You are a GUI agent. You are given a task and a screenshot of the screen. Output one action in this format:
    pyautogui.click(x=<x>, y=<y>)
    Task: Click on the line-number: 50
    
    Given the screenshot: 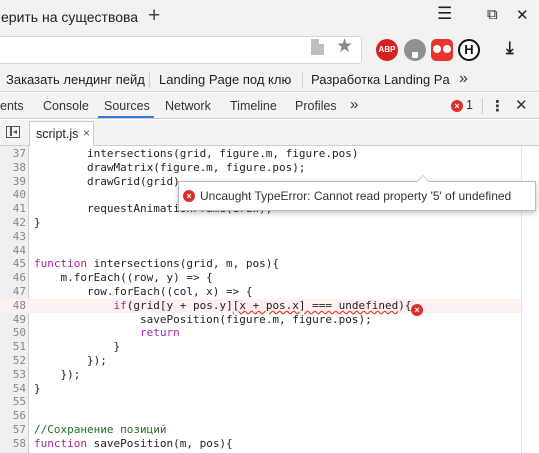 What is the action you would take?
    pyautogui.click(x=13, y=333)
    